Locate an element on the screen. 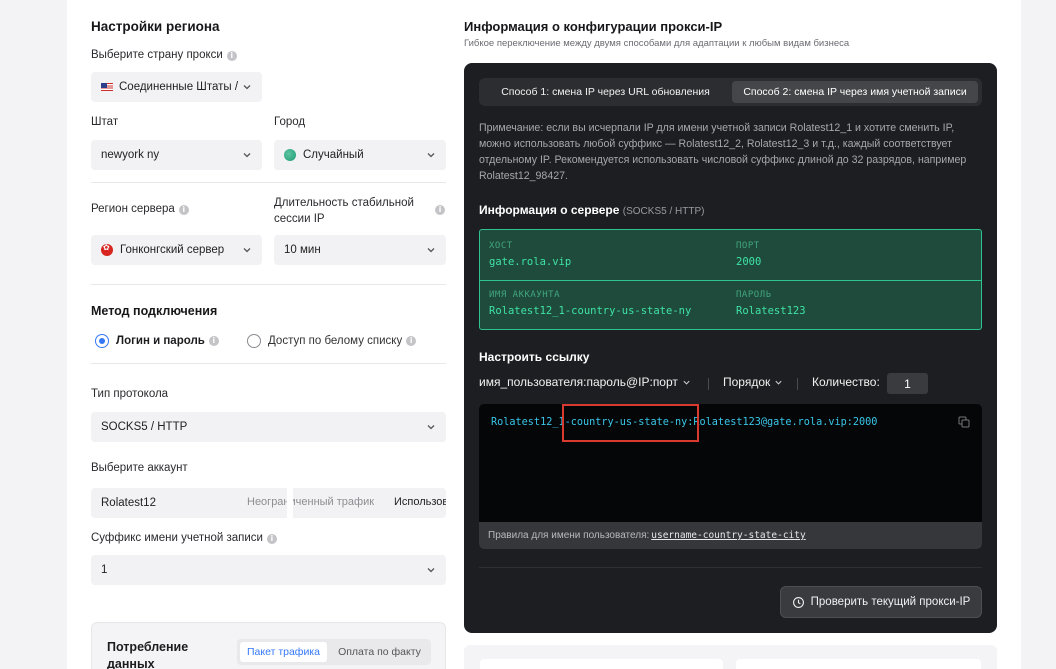  city-select: Случайный is located at coordinates (360, 155).